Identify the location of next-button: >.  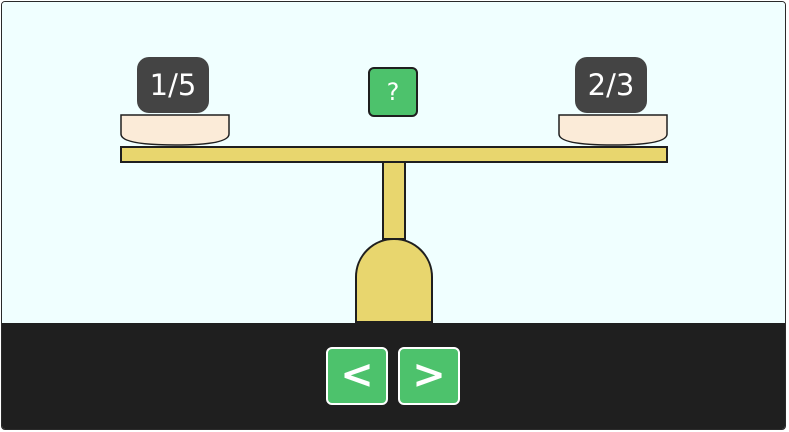
(429, 376).